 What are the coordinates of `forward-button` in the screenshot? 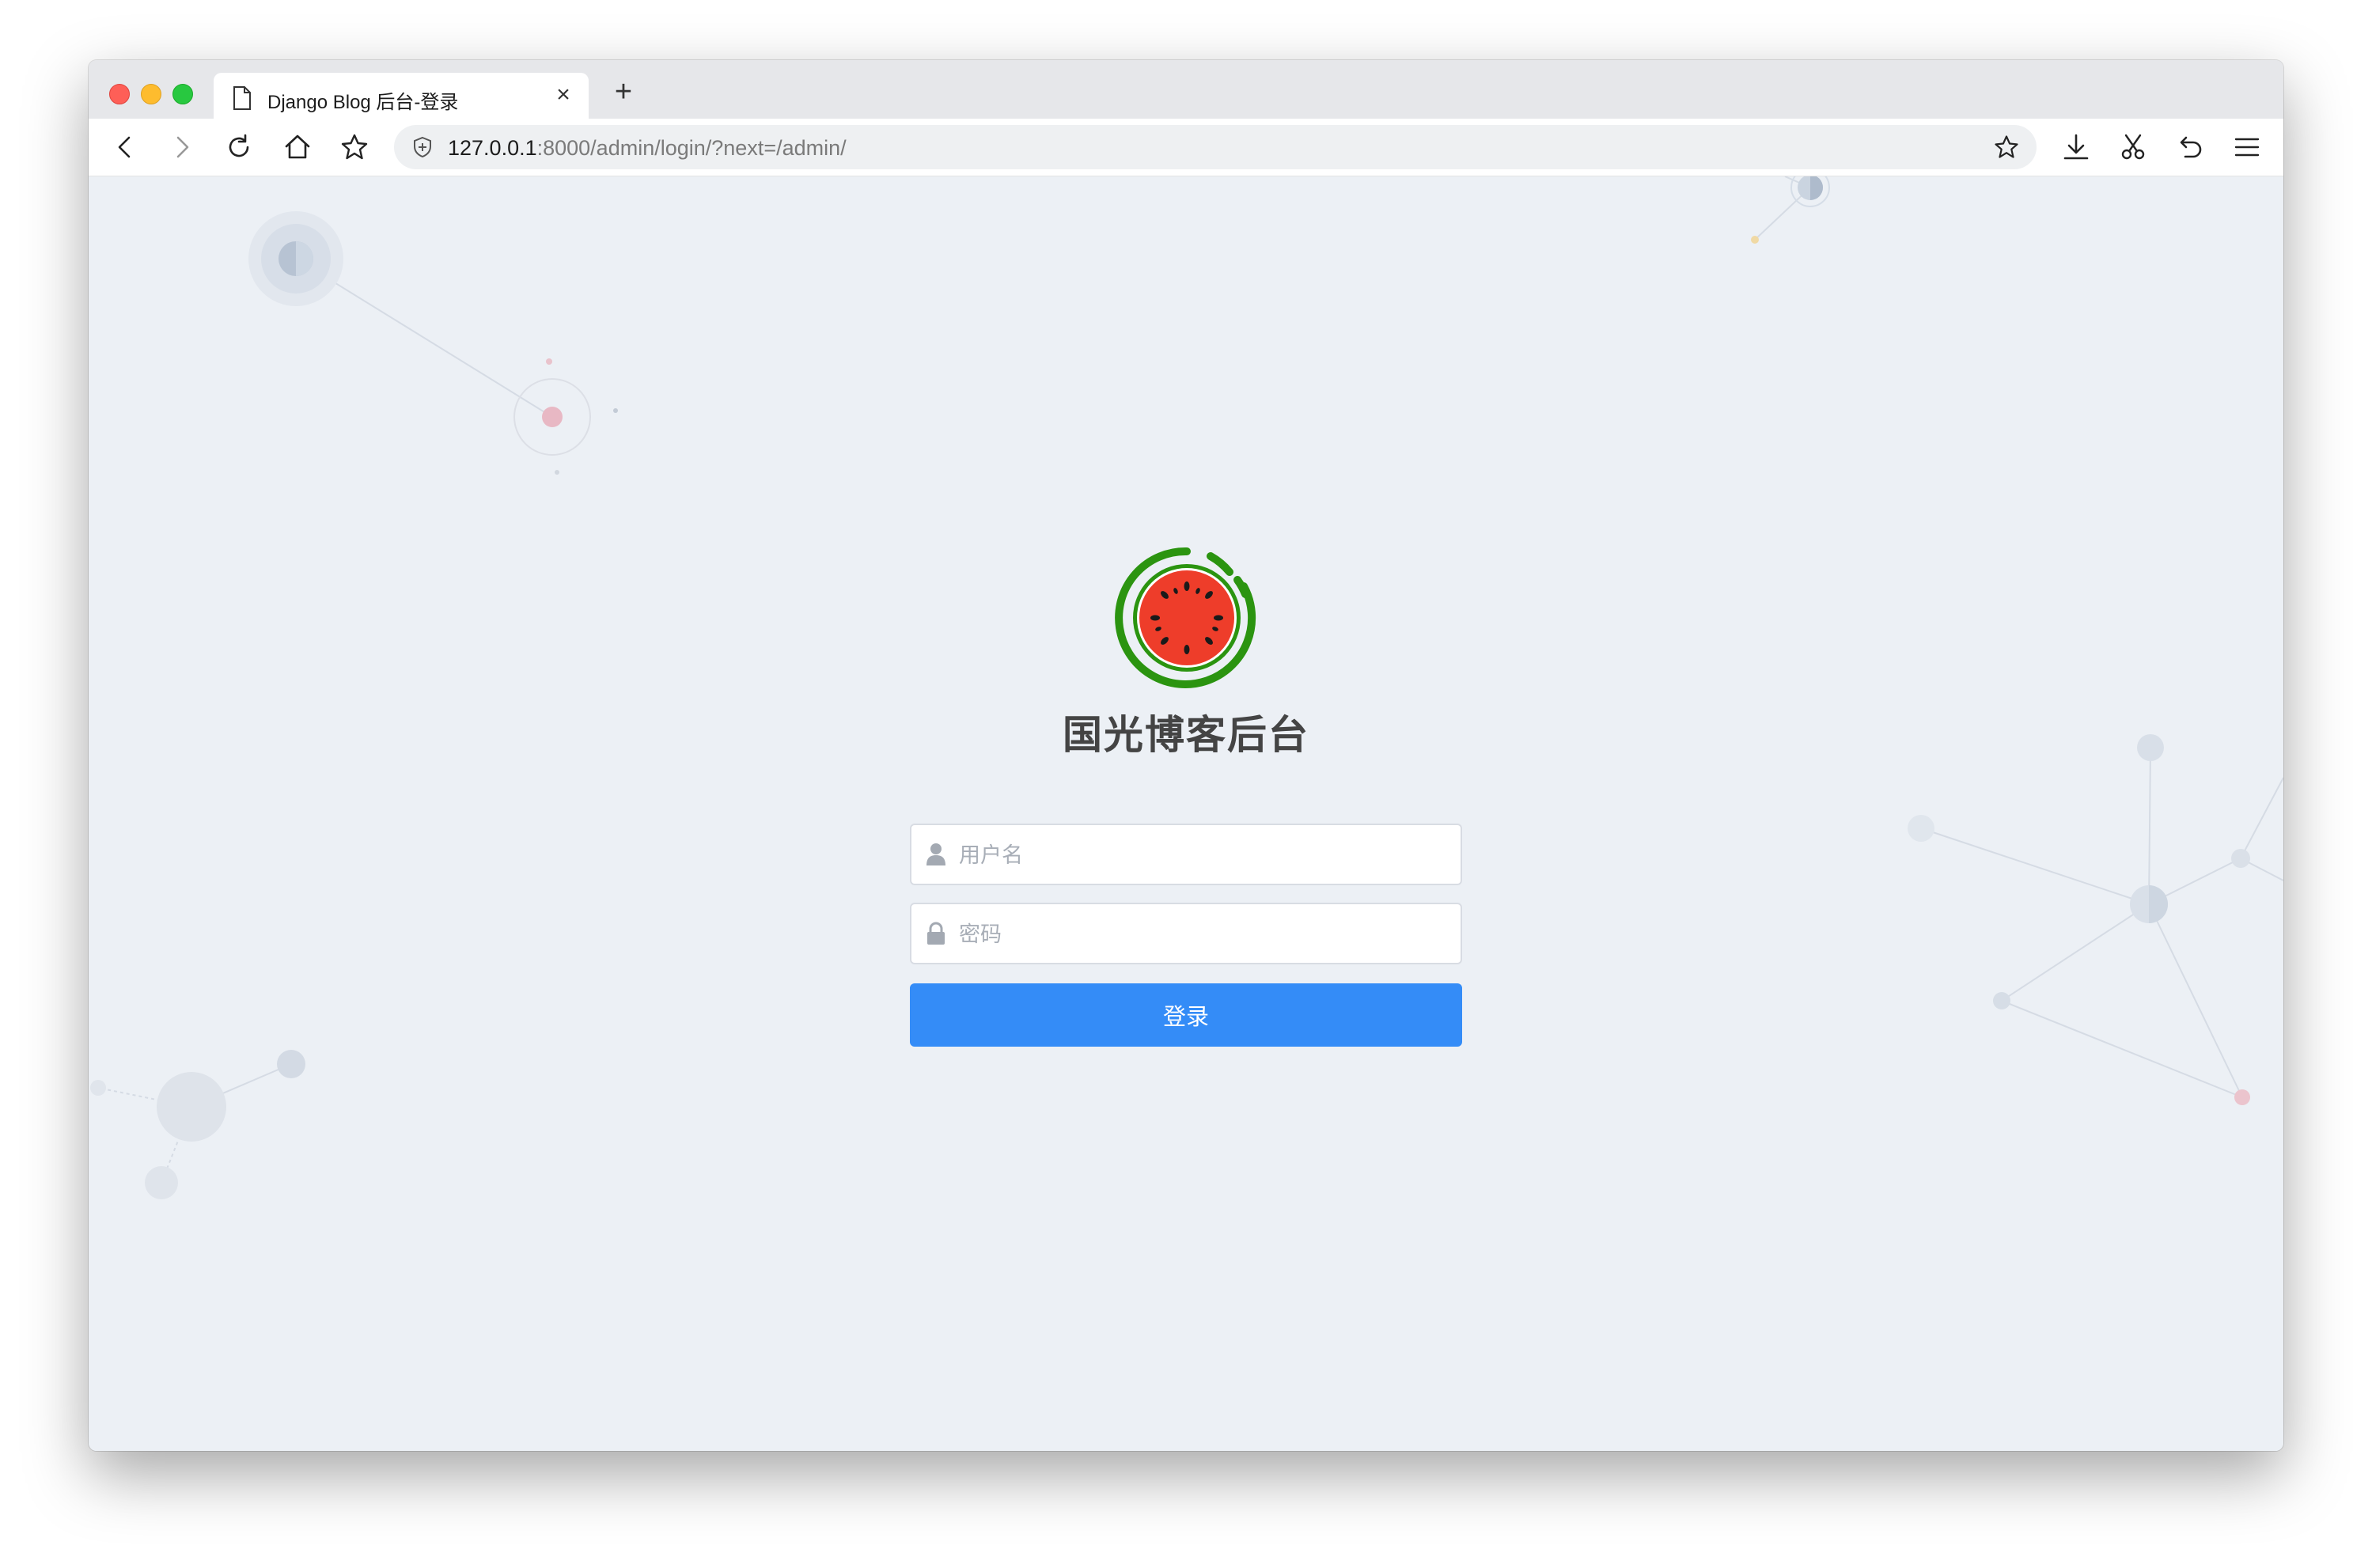 It's located at (182, 147).